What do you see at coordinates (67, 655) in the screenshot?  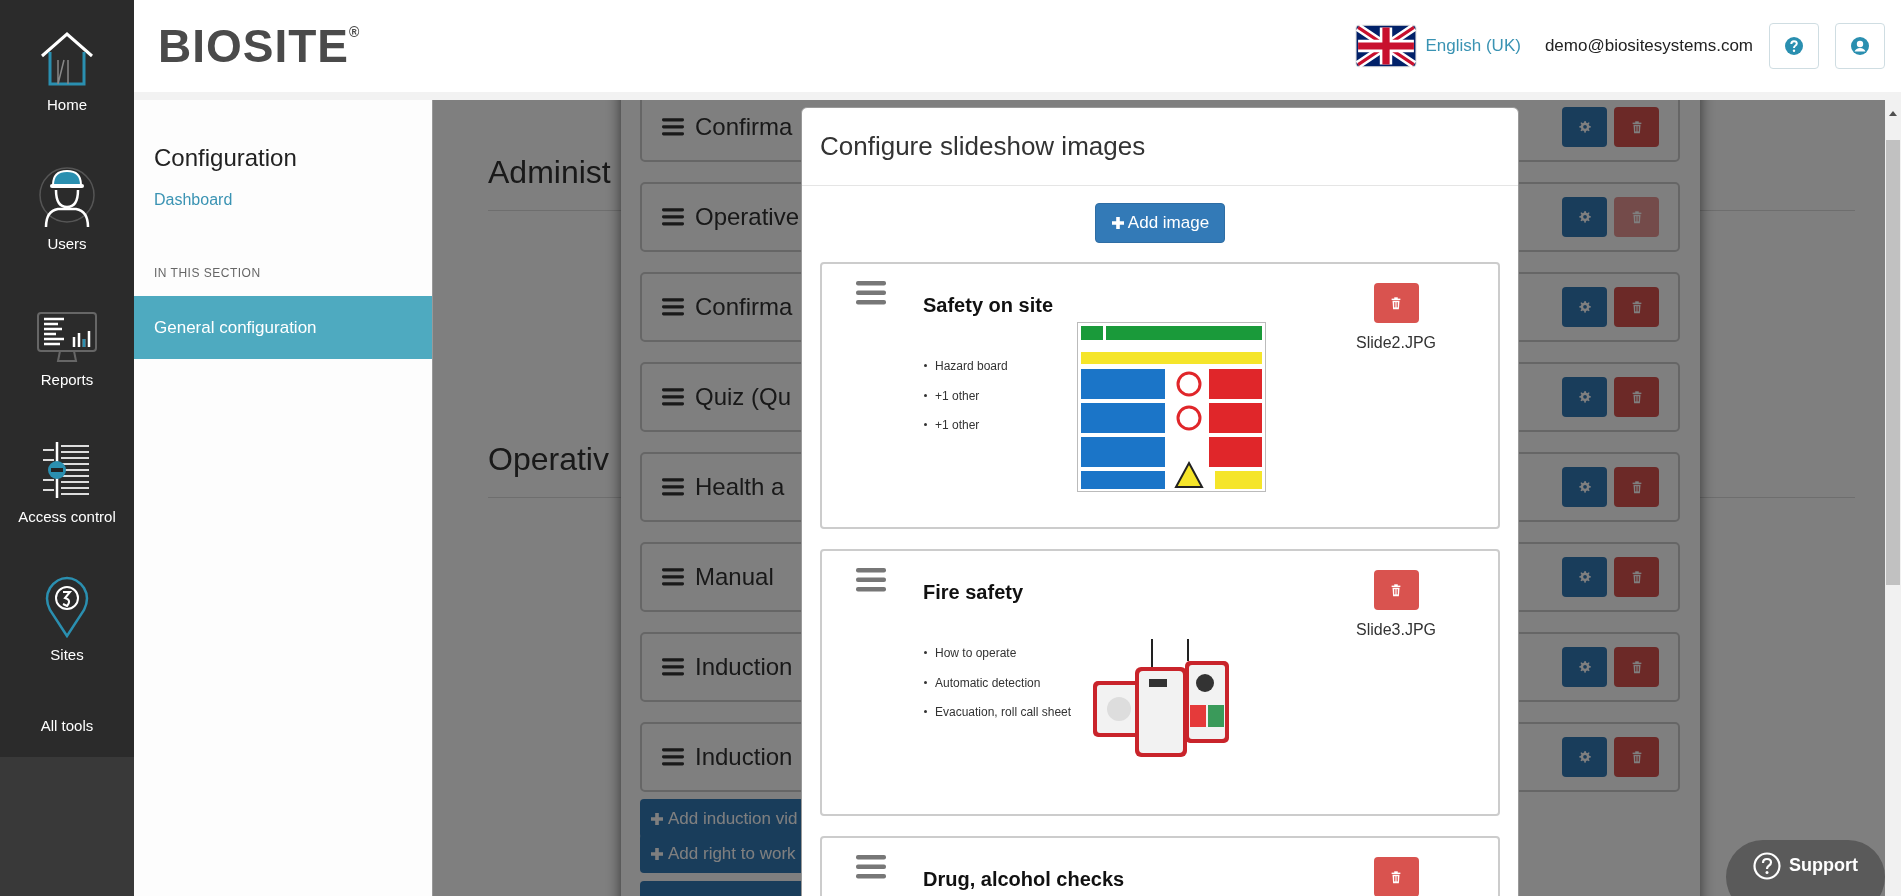 I see `nav-item: Sites` at bounding box center [67, 655].